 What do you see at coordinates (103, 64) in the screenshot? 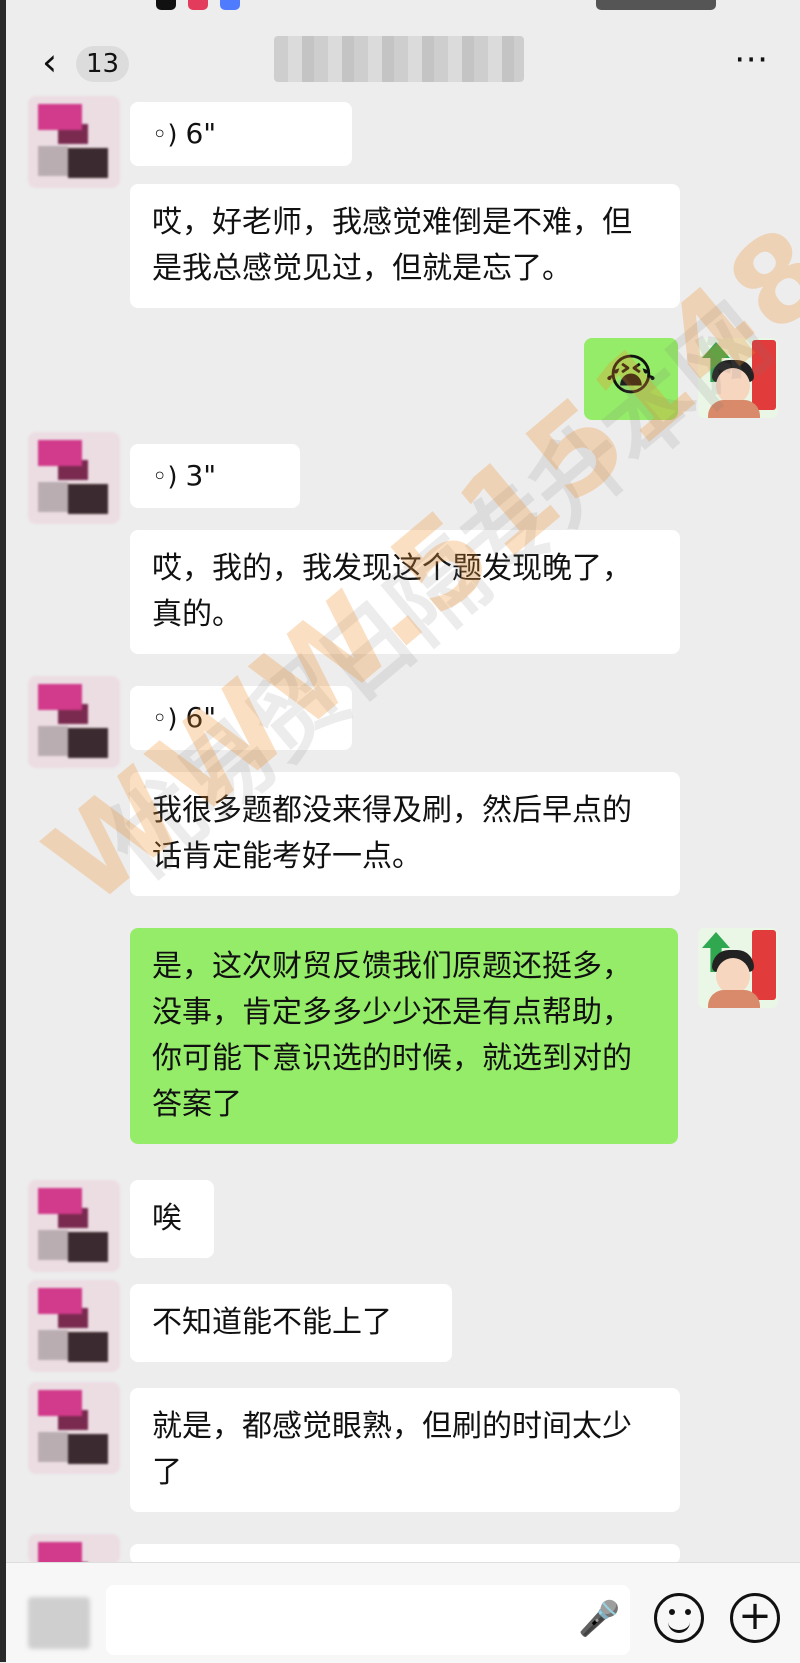
I see `unread-count-badge: 13` at bounding box center [103, 64].